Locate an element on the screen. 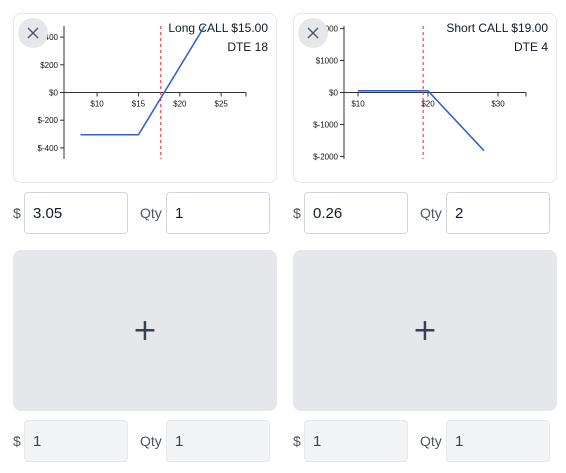  y-tick-label: $200 is located at coordinates (49, 65).